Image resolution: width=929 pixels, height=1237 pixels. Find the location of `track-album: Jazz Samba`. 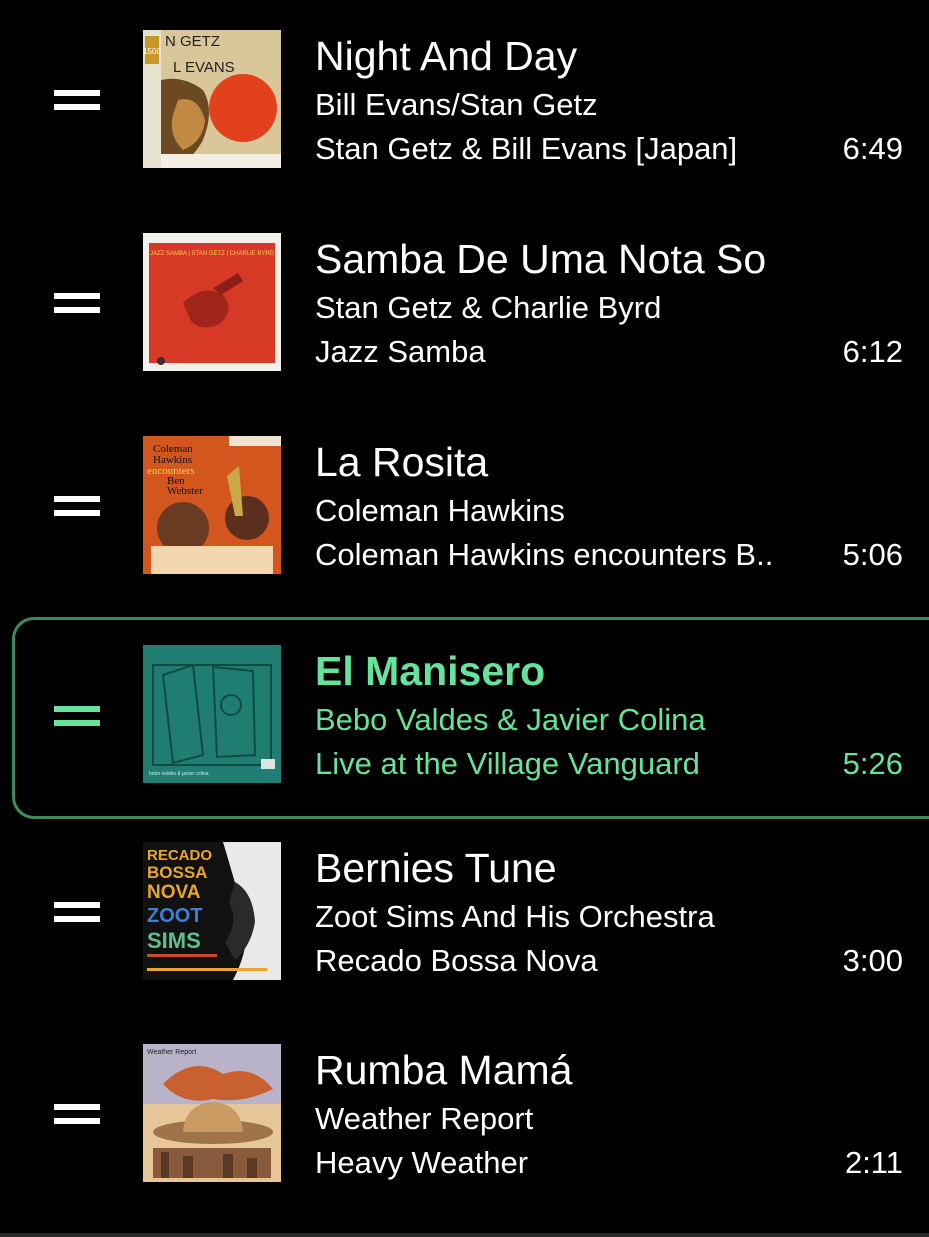

track-album: Jazz Samba is located at coordinates (400, 351).